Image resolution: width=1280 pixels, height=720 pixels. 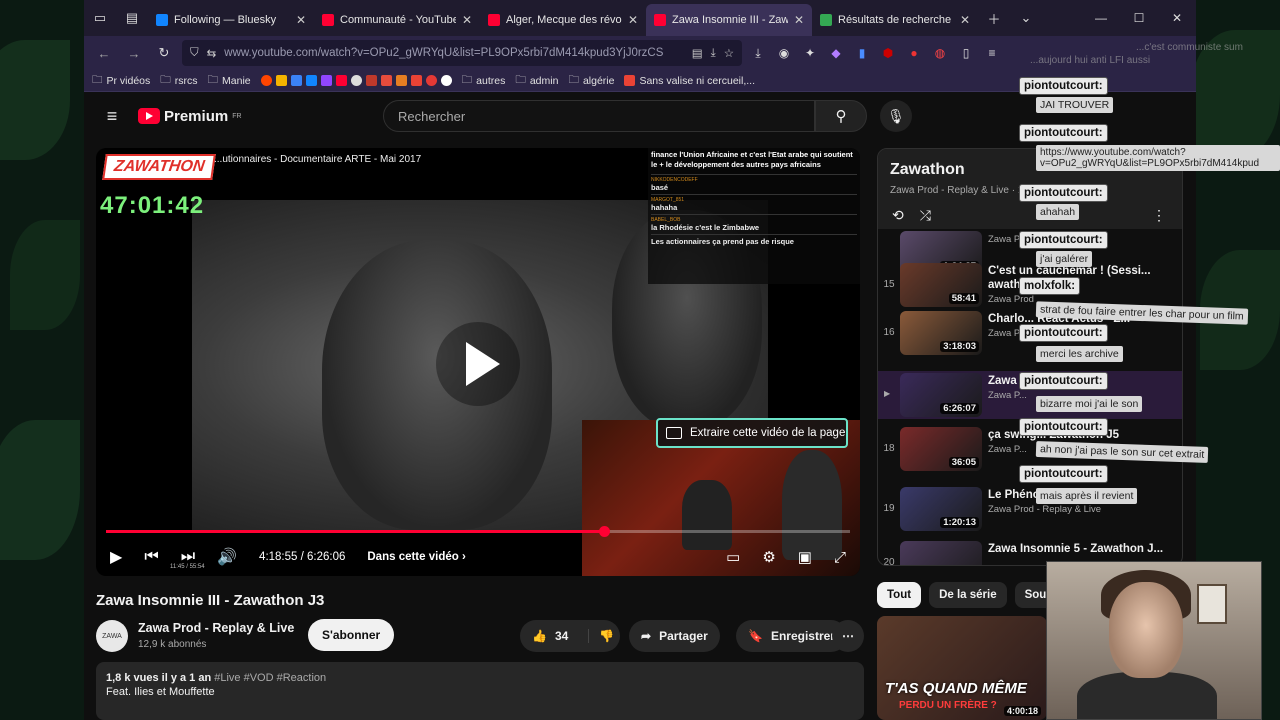 I want to click on reader-icon: ▤, so click(x=697, y=53).